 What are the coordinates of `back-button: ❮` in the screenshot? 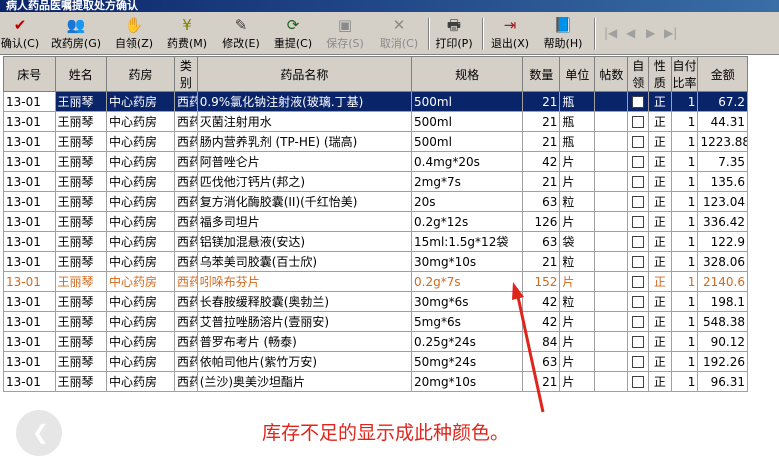 It's located at (39, 433).